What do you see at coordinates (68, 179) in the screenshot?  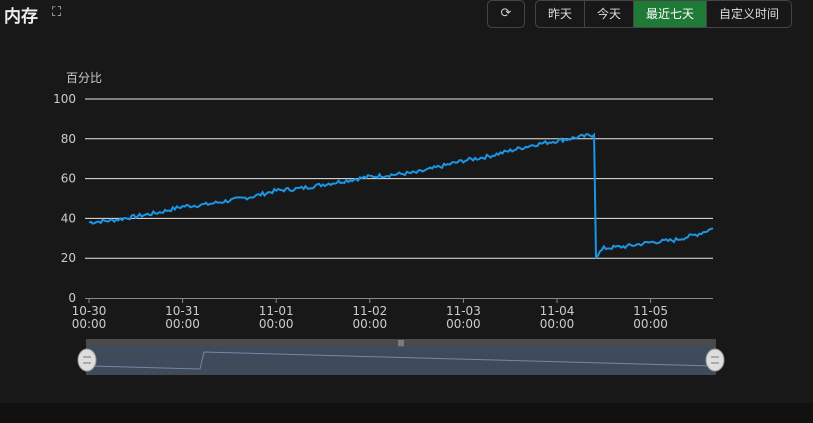 I see `y-tick-label: 60` at bounding box center [68, 179].